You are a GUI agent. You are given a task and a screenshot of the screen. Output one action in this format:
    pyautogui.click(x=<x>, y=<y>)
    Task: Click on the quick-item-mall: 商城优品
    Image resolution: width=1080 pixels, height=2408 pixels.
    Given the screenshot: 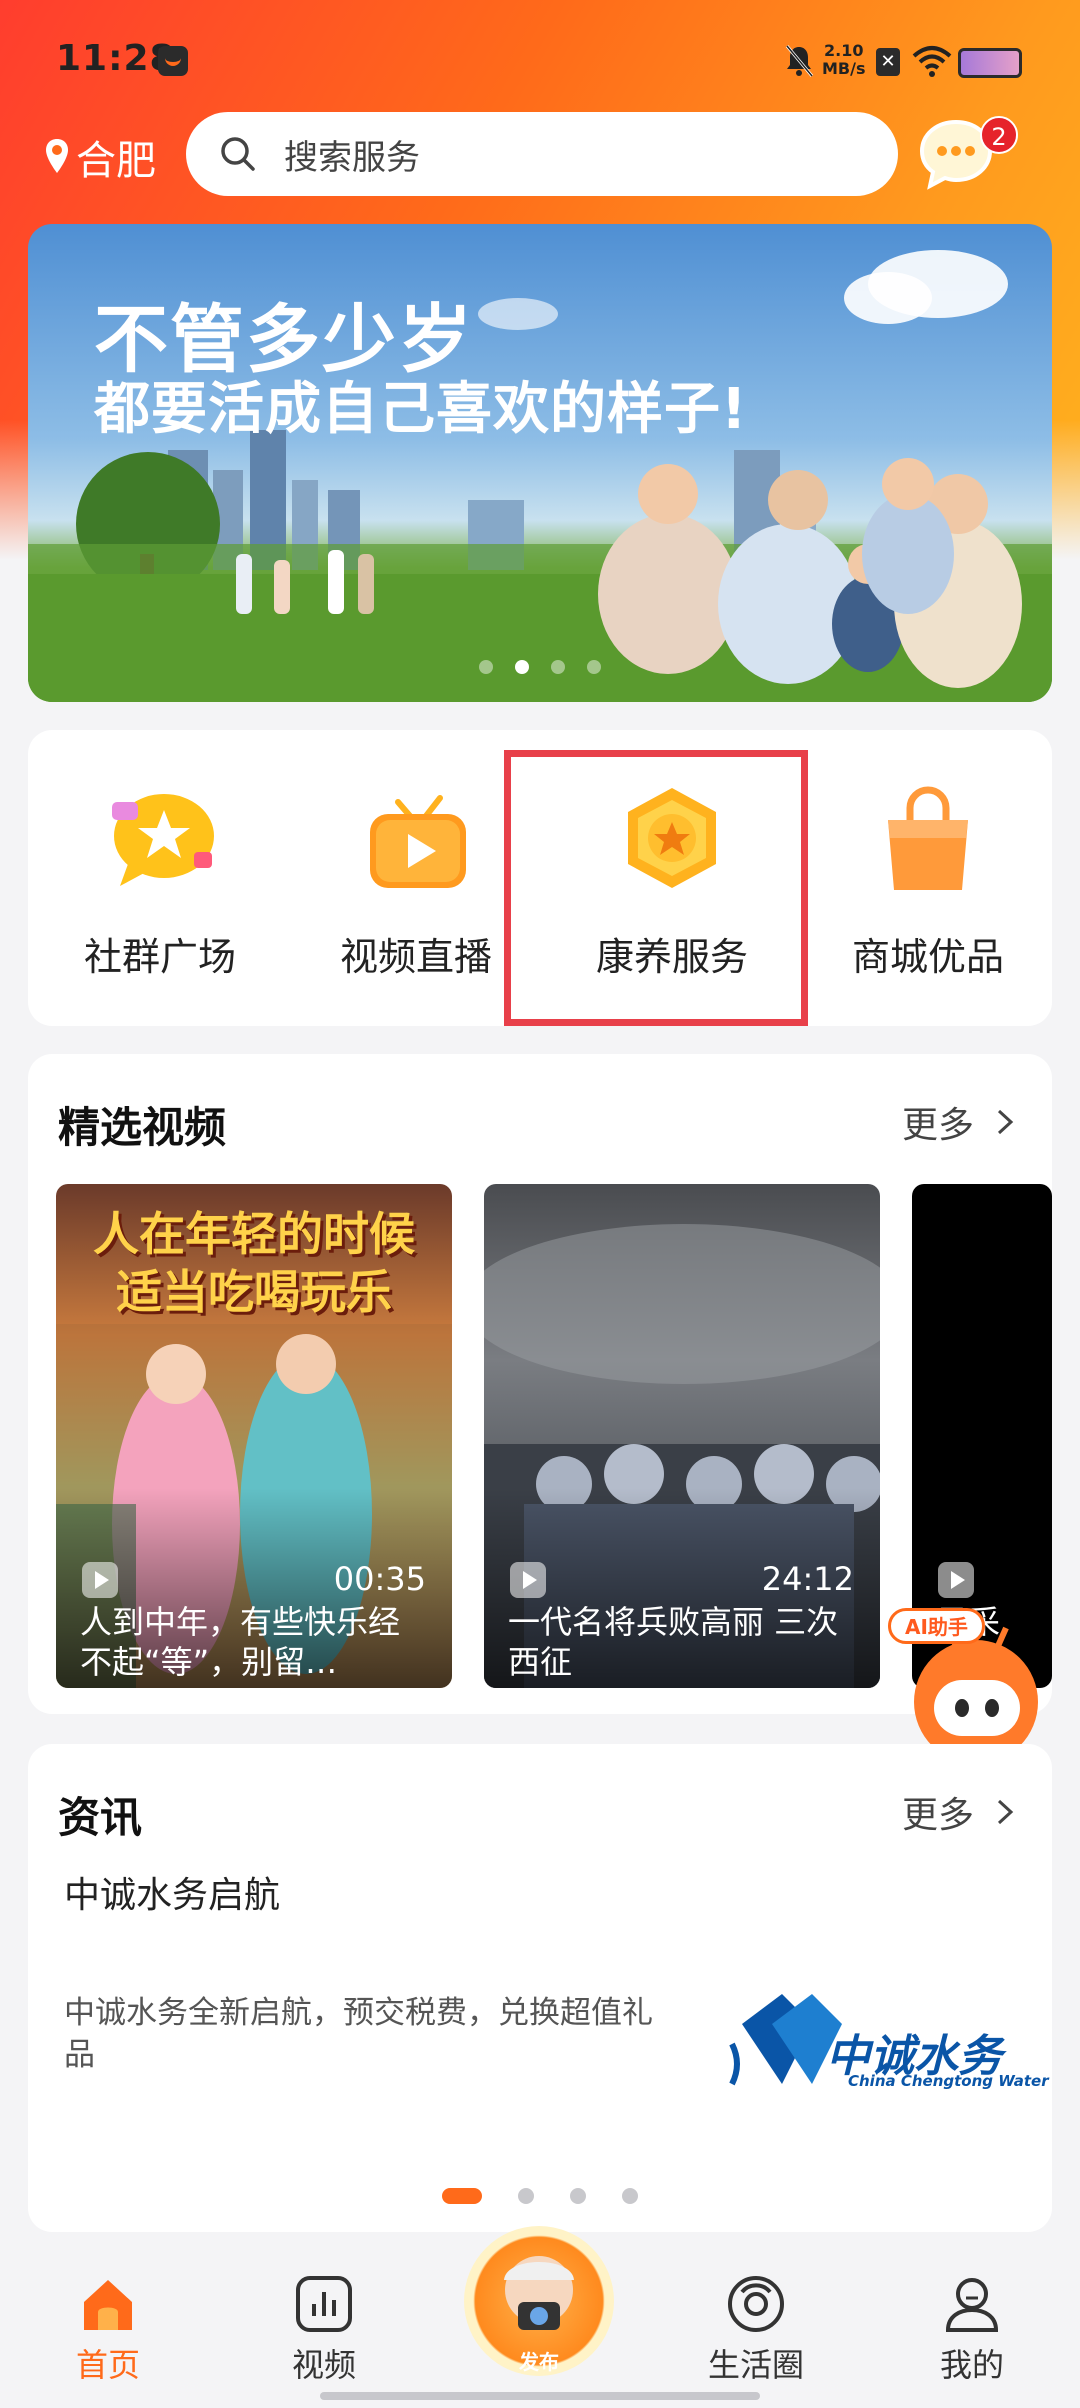 What is the action you would take?
    pyautogui.click(x=928, y=883)
    